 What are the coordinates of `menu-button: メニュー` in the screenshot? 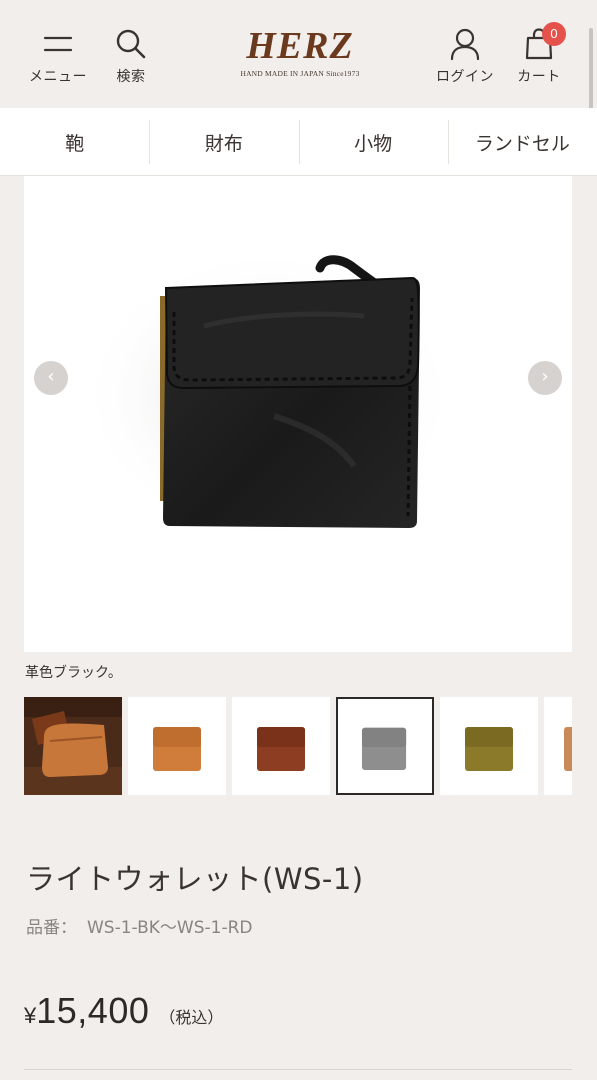 It's located at (58, 55).